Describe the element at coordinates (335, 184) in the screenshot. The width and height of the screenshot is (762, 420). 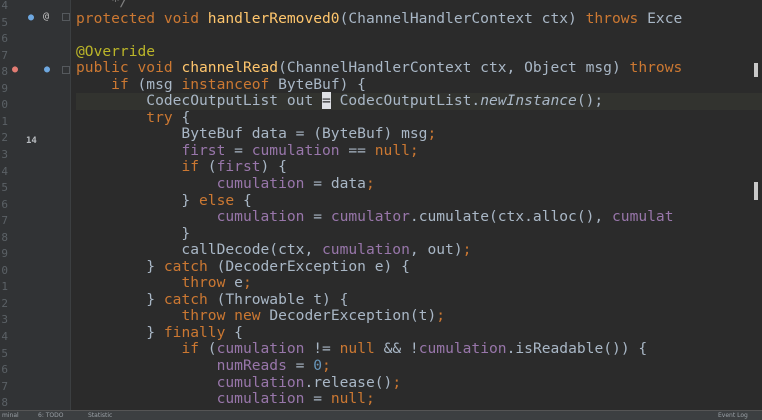
I see `code-token: = data` at that location.